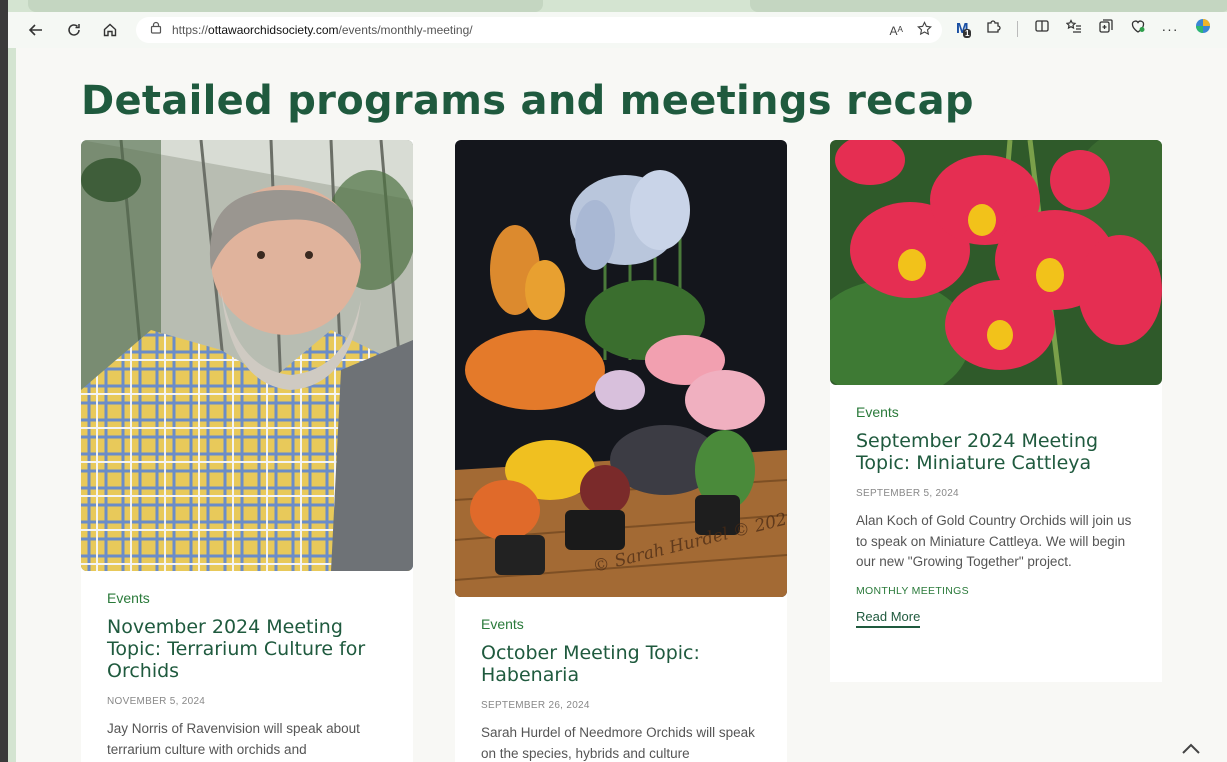 Image resolution: width=1227 pixels, height=762 pixels. What do you see at coordinates (888, 618) in the screenshot?
I see `read-more-link: Read More` at bounding box center [888, 618].